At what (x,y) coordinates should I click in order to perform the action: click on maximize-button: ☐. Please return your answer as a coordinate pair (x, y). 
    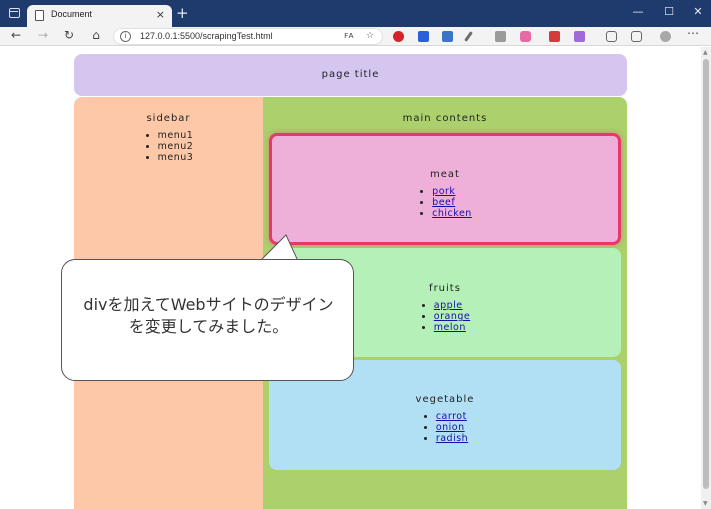
    Looking at the image, I should click on (669, 11).